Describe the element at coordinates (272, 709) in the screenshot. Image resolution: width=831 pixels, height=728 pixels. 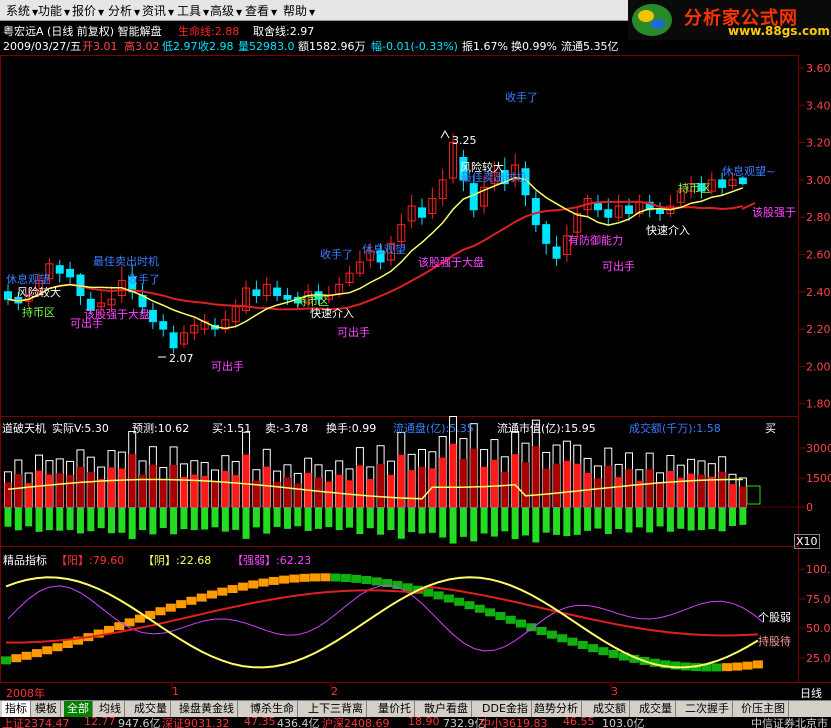
I see `indicator-tab-6: 博杀生命` at that location.